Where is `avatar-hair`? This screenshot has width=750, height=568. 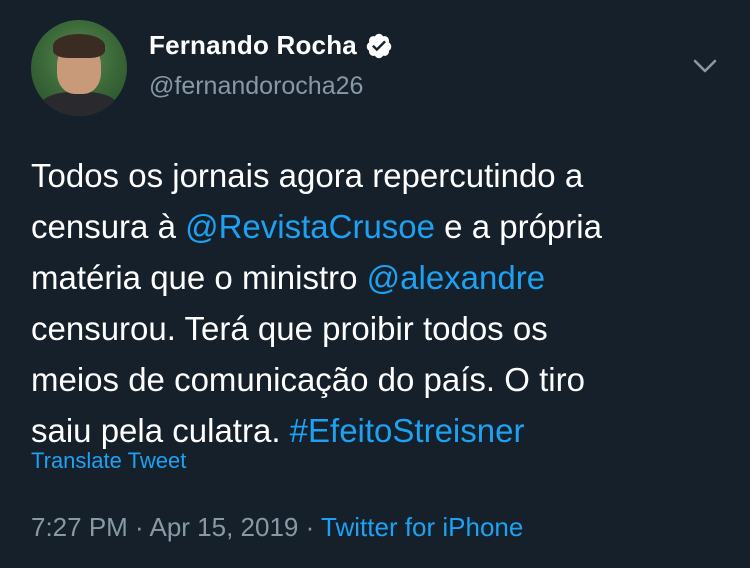
avatar-hair is located at coordinates (79, 46).